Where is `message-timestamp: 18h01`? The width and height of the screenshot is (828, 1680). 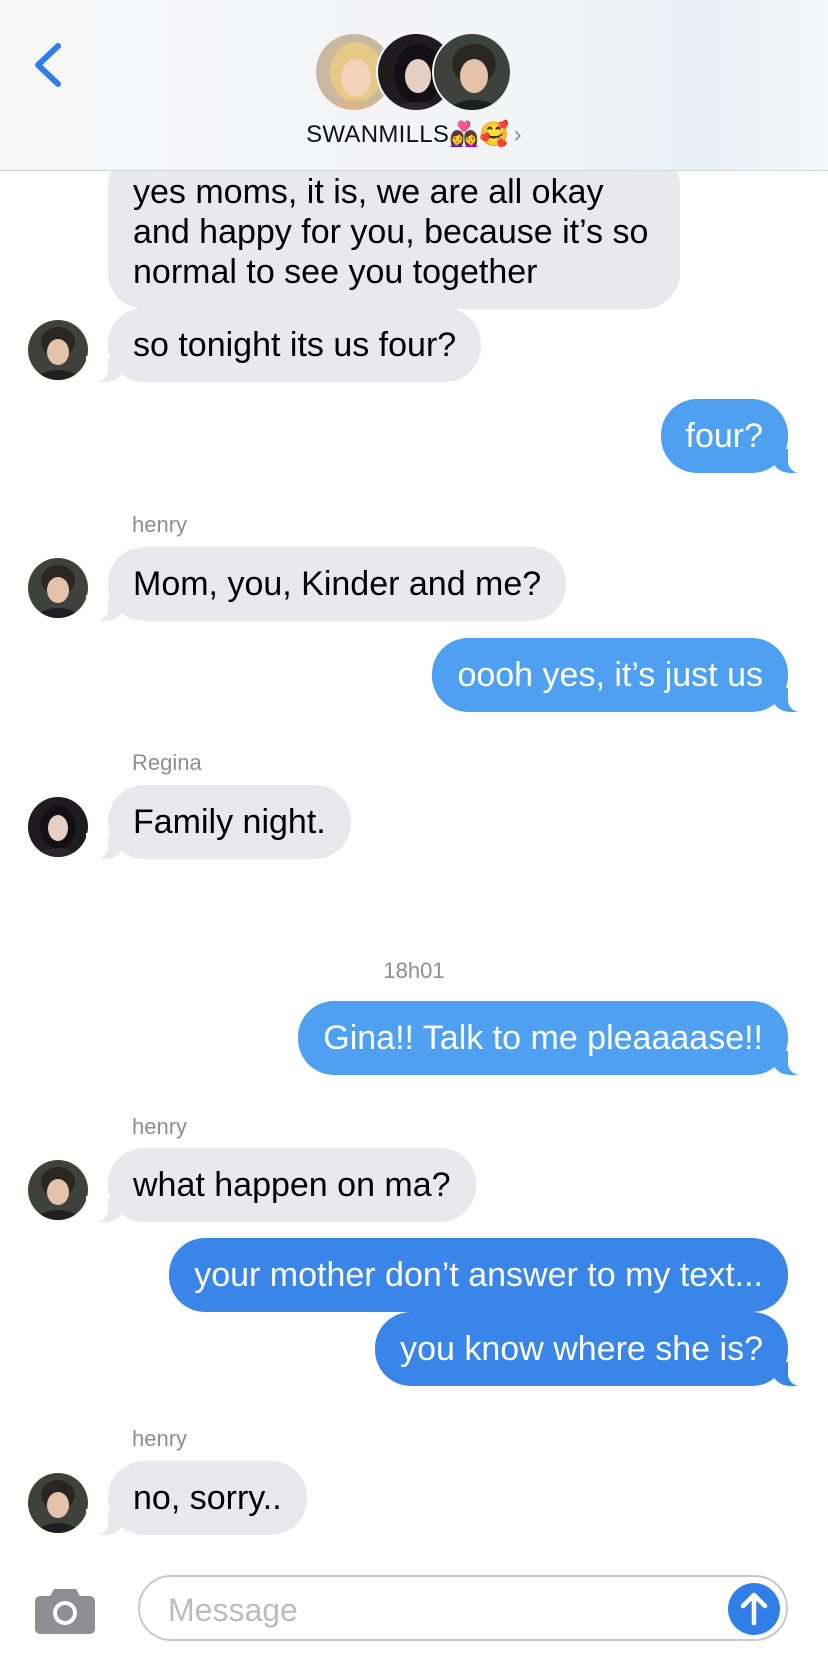 message-timestamp: 18h01 is located at coordinates (414, 970).